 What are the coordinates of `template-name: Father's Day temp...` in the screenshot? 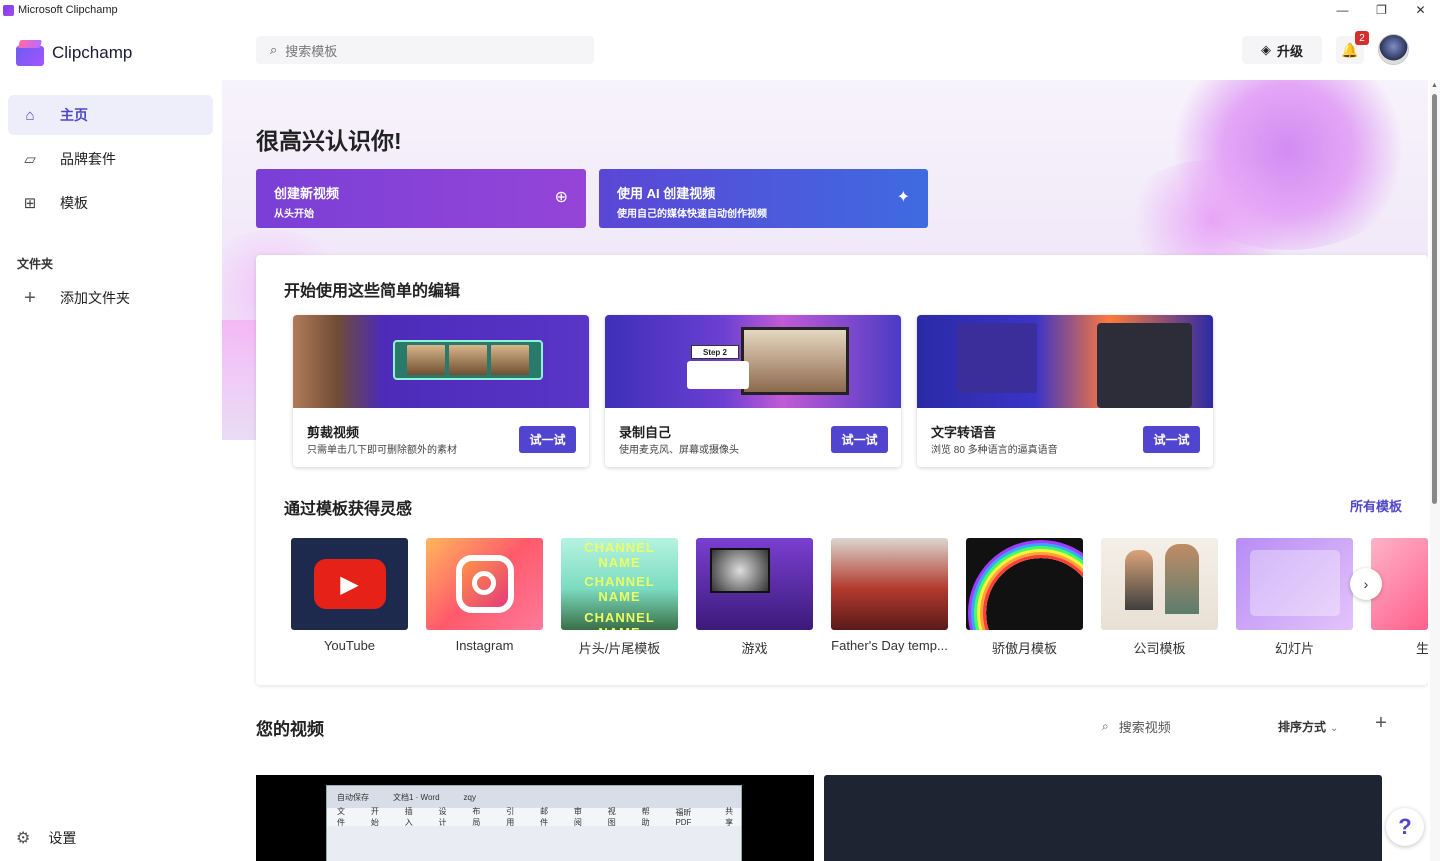 It's located at (889, 645).